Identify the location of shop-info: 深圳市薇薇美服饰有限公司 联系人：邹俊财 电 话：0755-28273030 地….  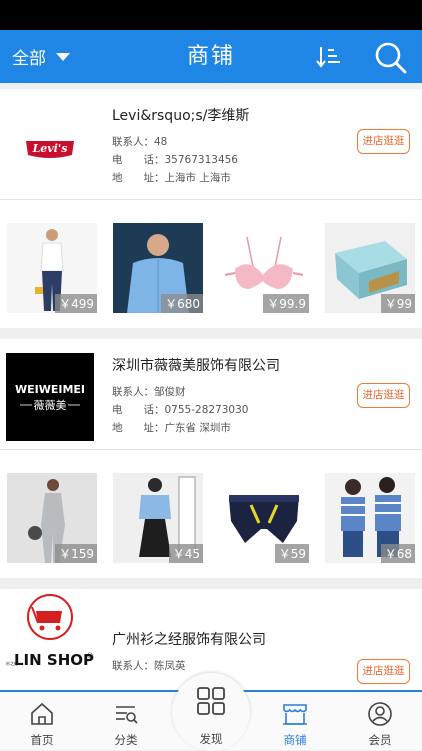
(196, 396).